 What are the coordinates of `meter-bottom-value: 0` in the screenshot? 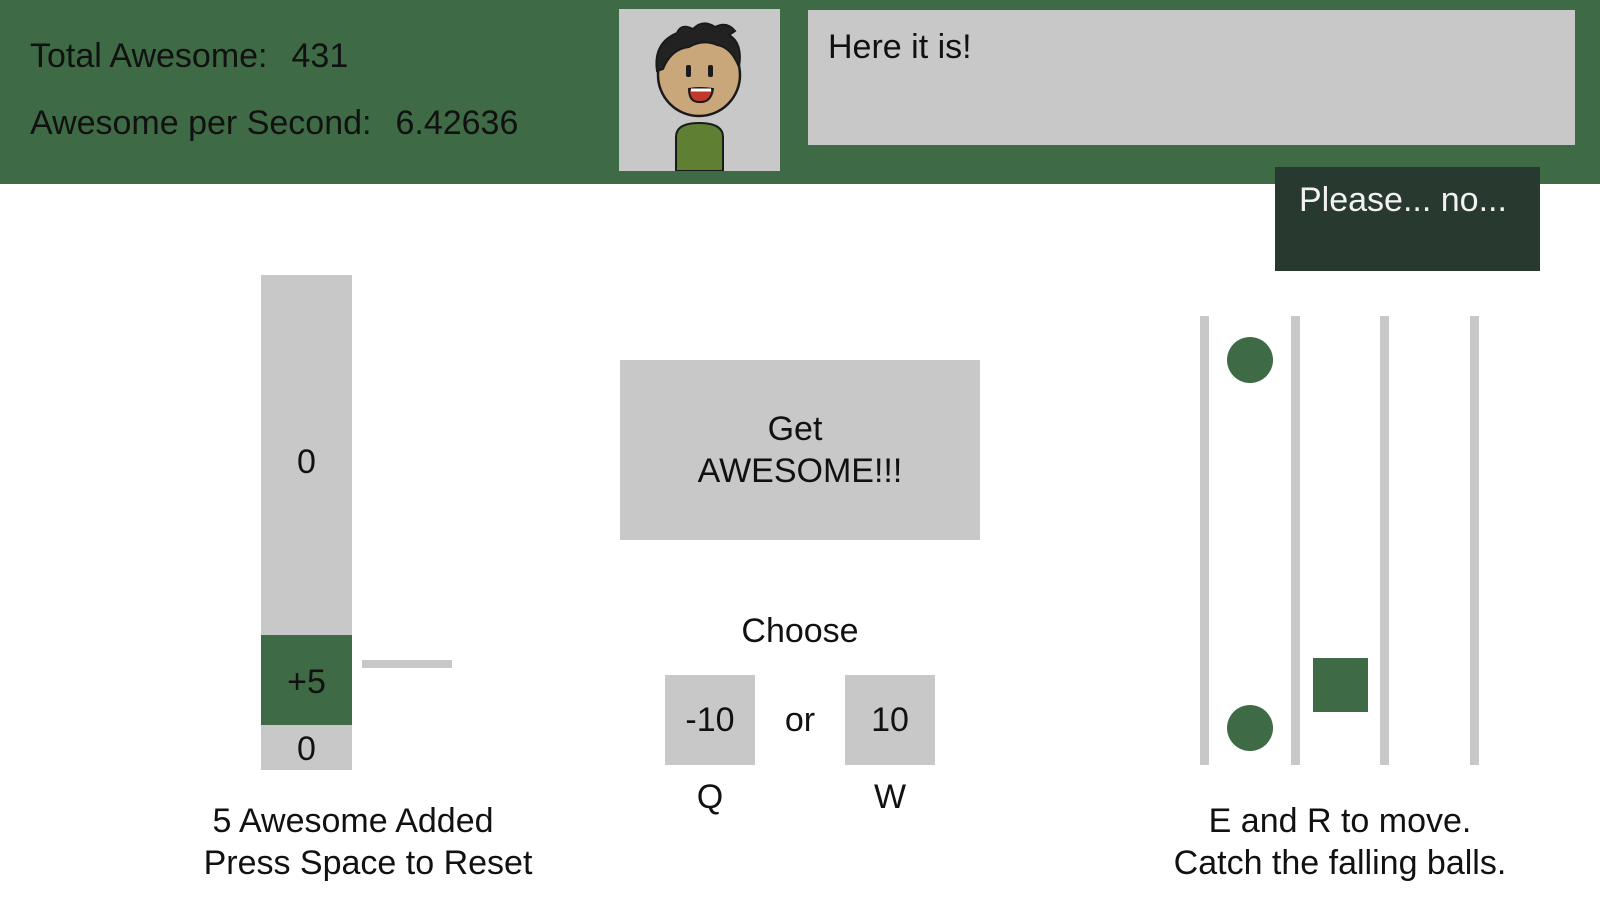 It's located at (306, 749).